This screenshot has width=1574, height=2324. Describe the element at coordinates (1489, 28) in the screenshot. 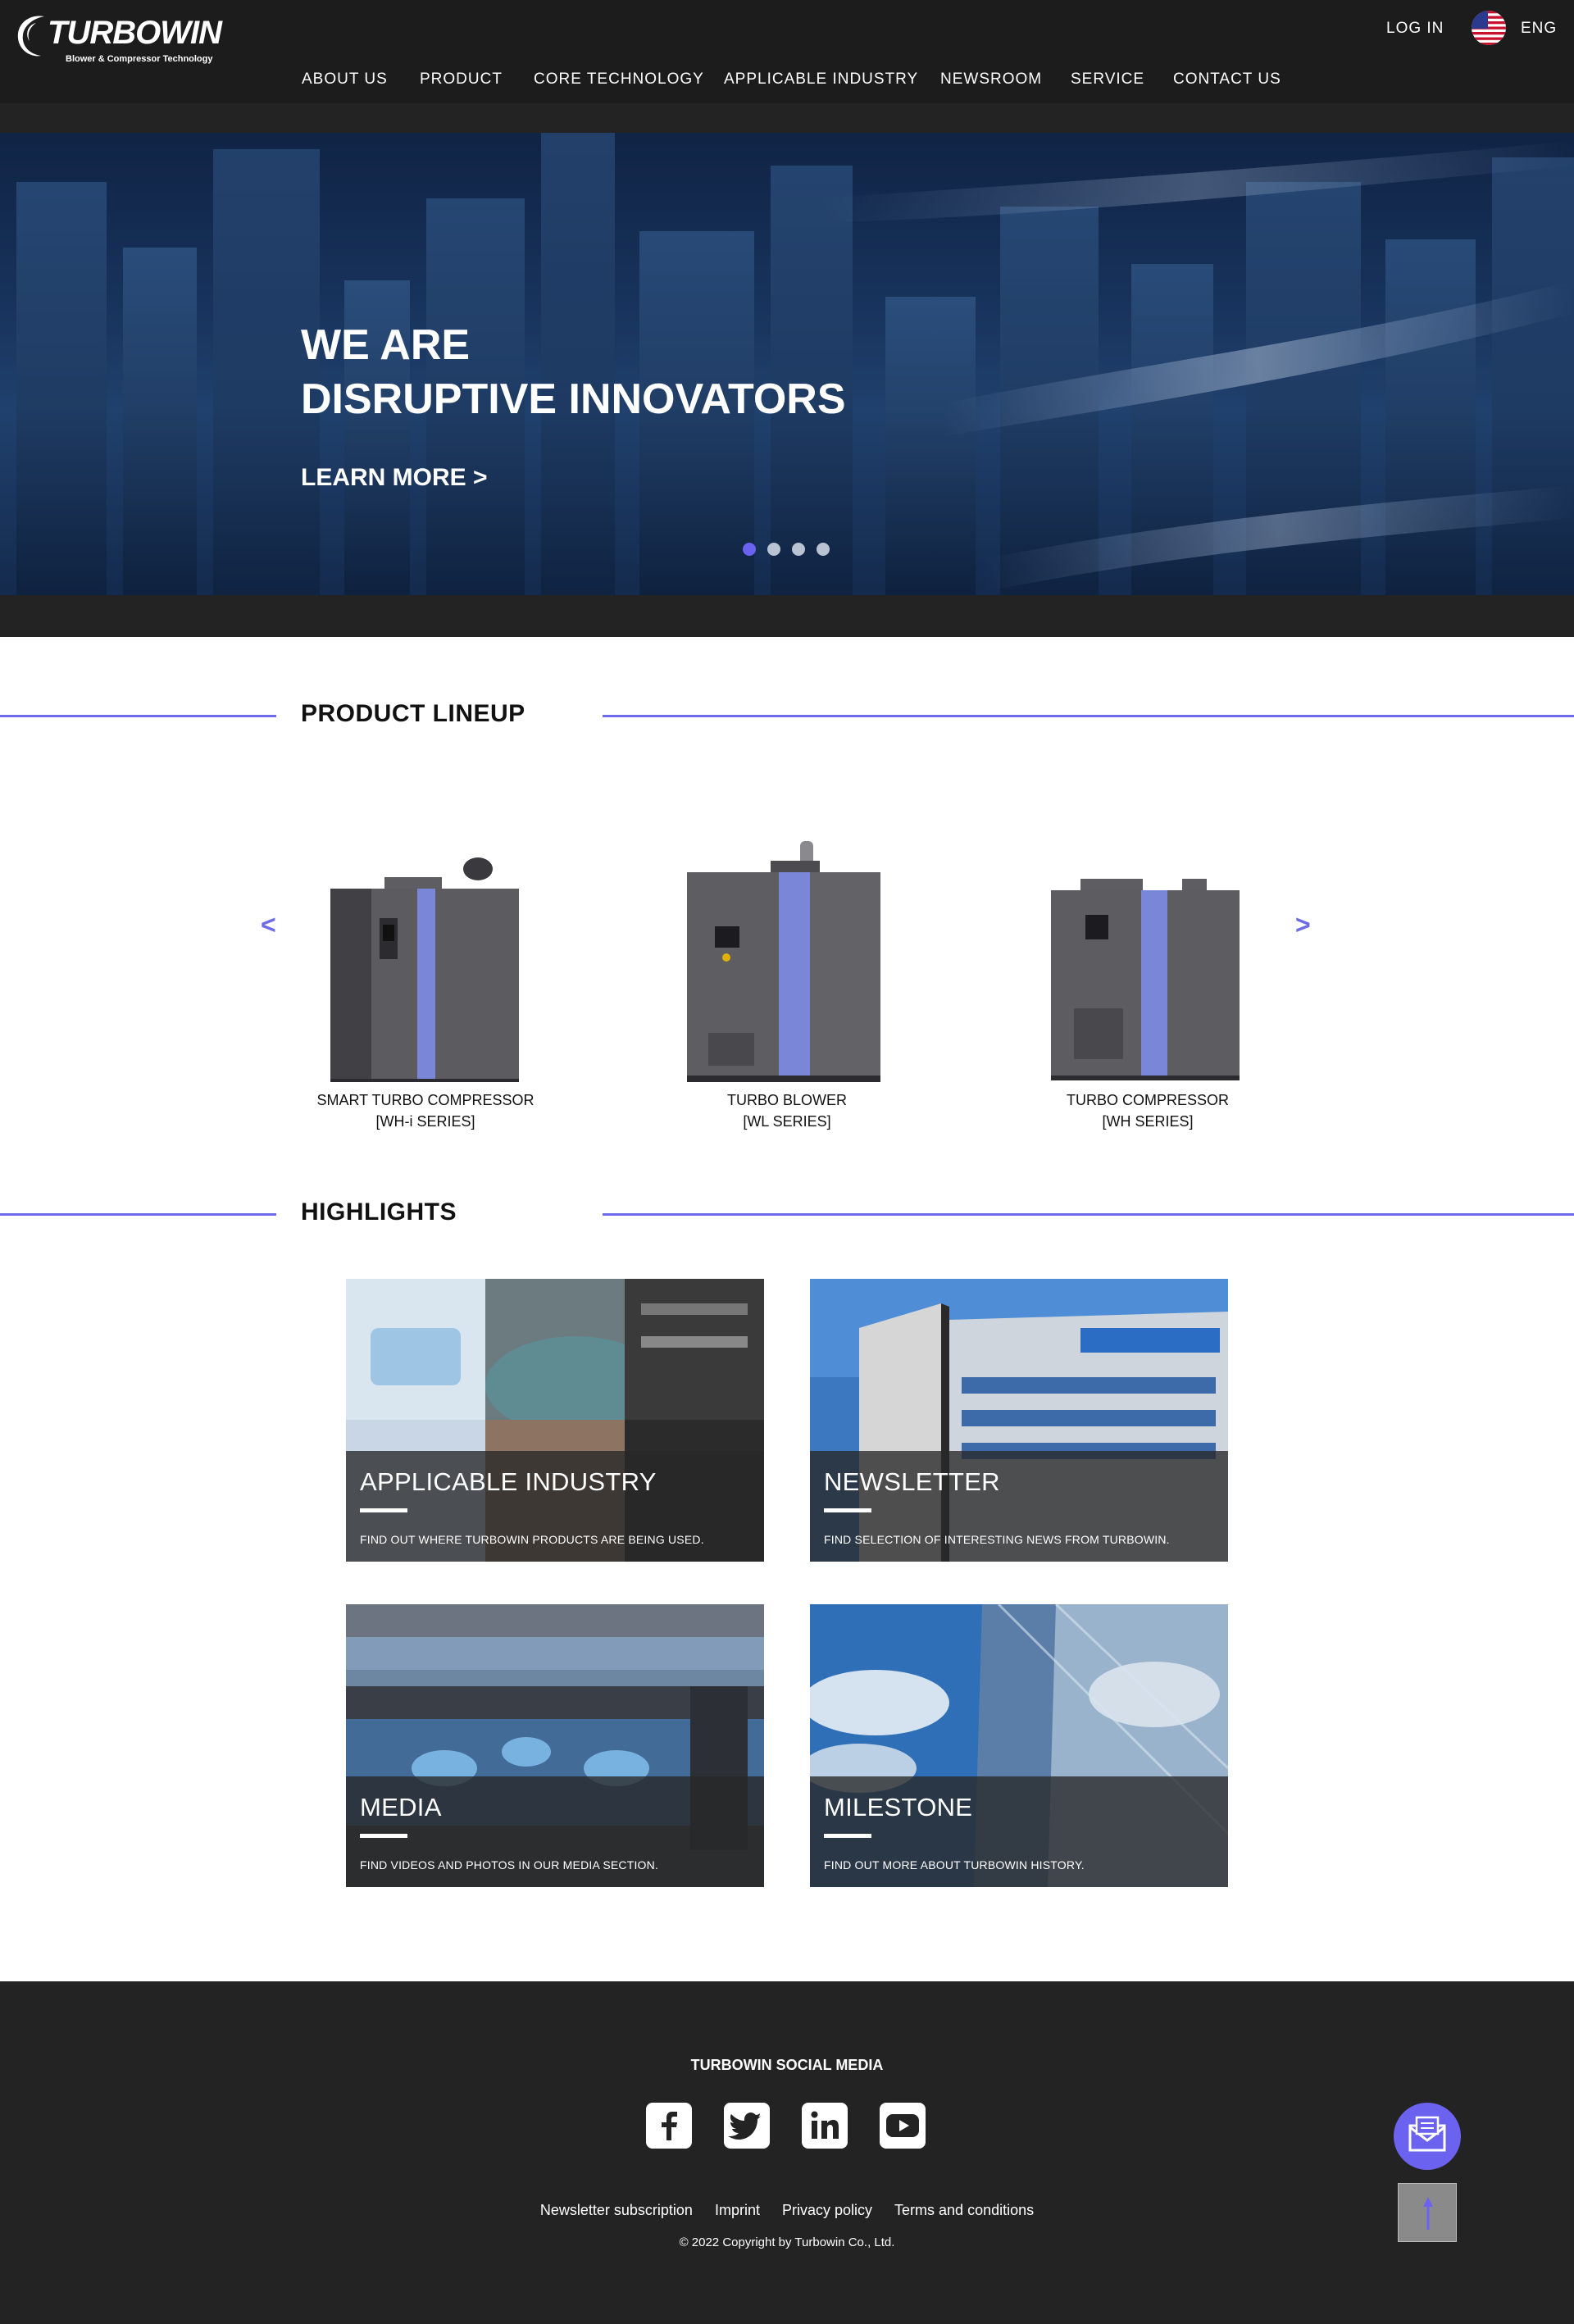

I see `us-flag-icon` at that location.